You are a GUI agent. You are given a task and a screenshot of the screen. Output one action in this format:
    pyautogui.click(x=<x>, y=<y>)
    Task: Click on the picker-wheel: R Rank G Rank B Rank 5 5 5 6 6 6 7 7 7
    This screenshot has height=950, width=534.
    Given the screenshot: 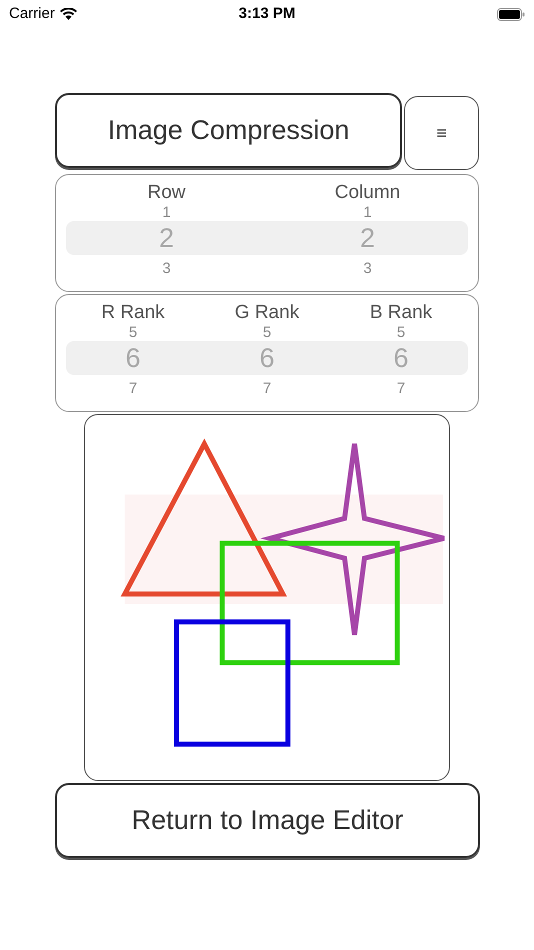 What is the action you would take?
    pyautogui.click(x=267, y=353)
    